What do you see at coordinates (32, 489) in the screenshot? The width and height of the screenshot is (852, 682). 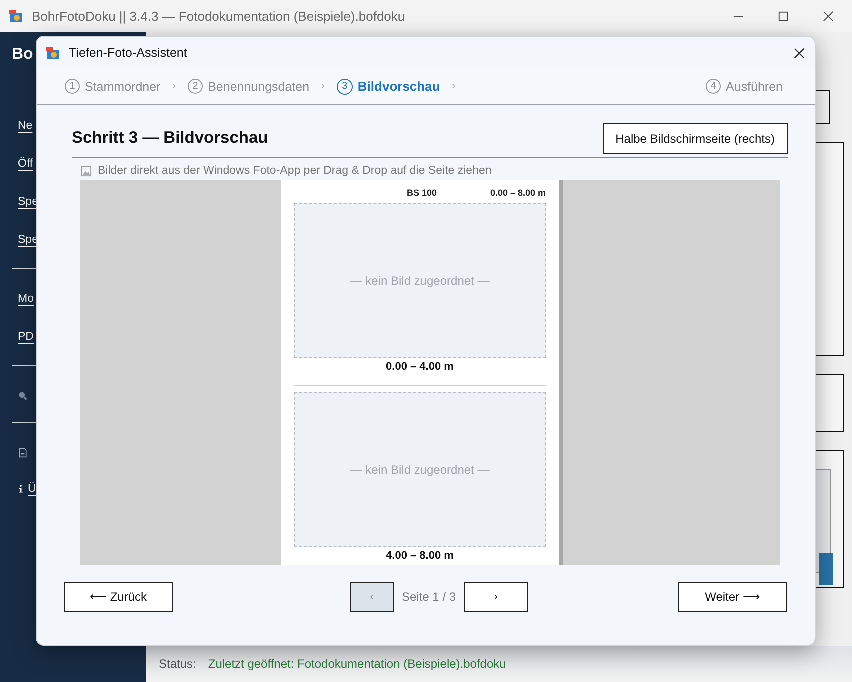 I see `sidebar-item: Ü` at bounding box center [32, 489].